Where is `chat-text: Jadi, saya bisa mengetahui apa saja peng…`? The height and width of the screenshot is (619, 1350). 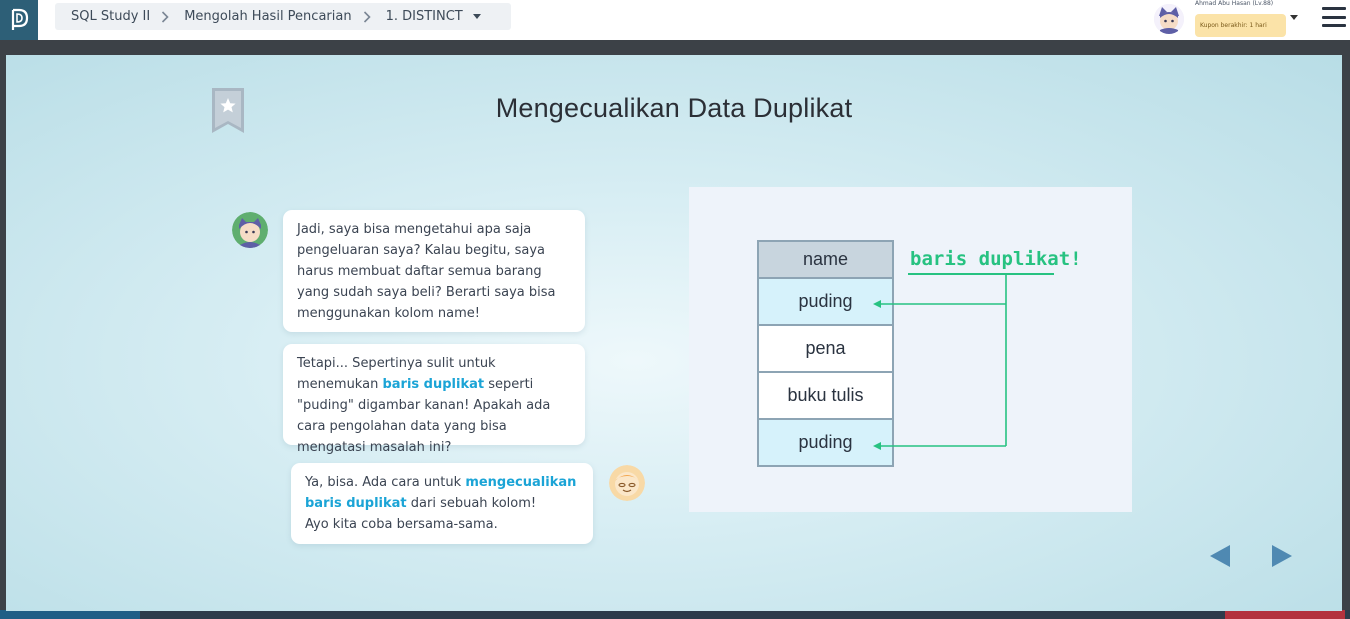
chat-text: Jadi, saya bisa mengetahui apa saja peng… is located at coordinates (426, 271).